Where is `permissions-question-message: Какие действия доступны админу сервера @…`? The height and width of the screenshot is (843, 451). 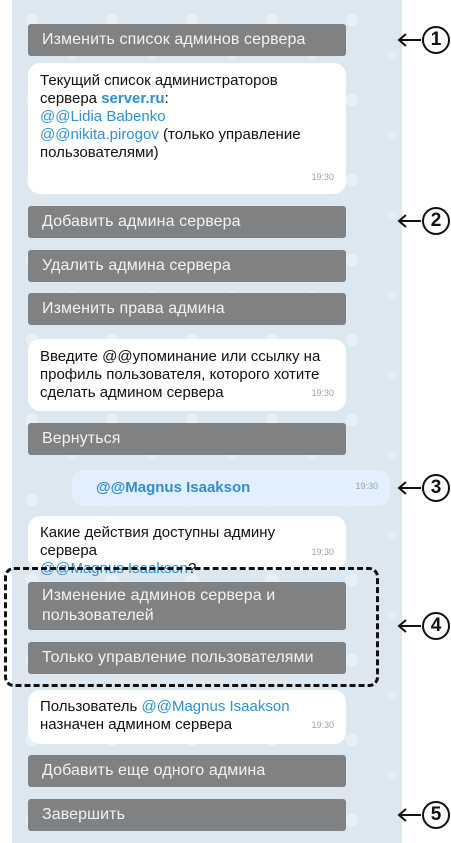
permissions-question-message: Какие действия доступны админу сервера @… is located at coordinates (187, 546).